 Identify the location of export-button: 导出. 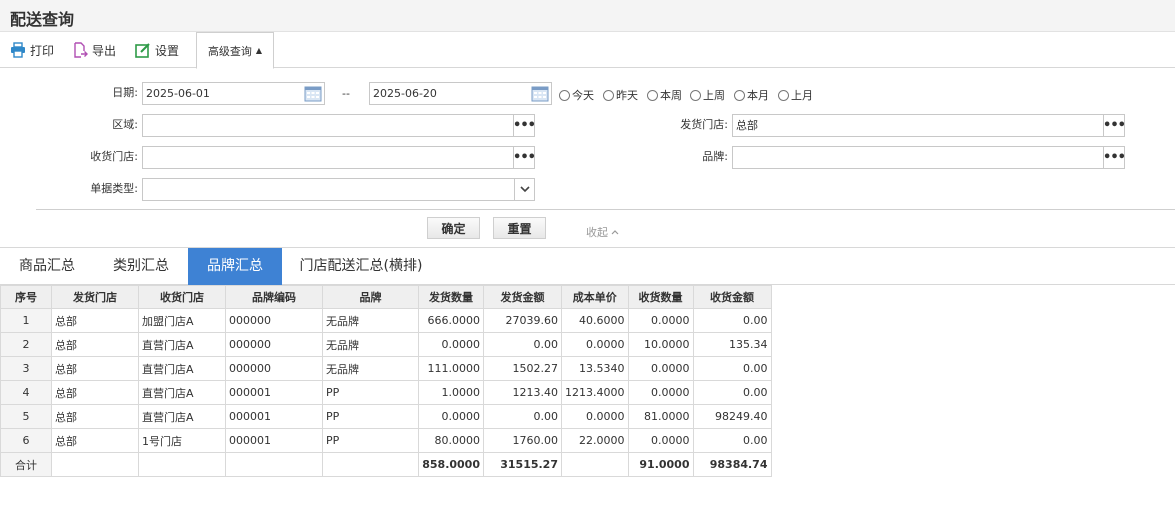
(94, 50).